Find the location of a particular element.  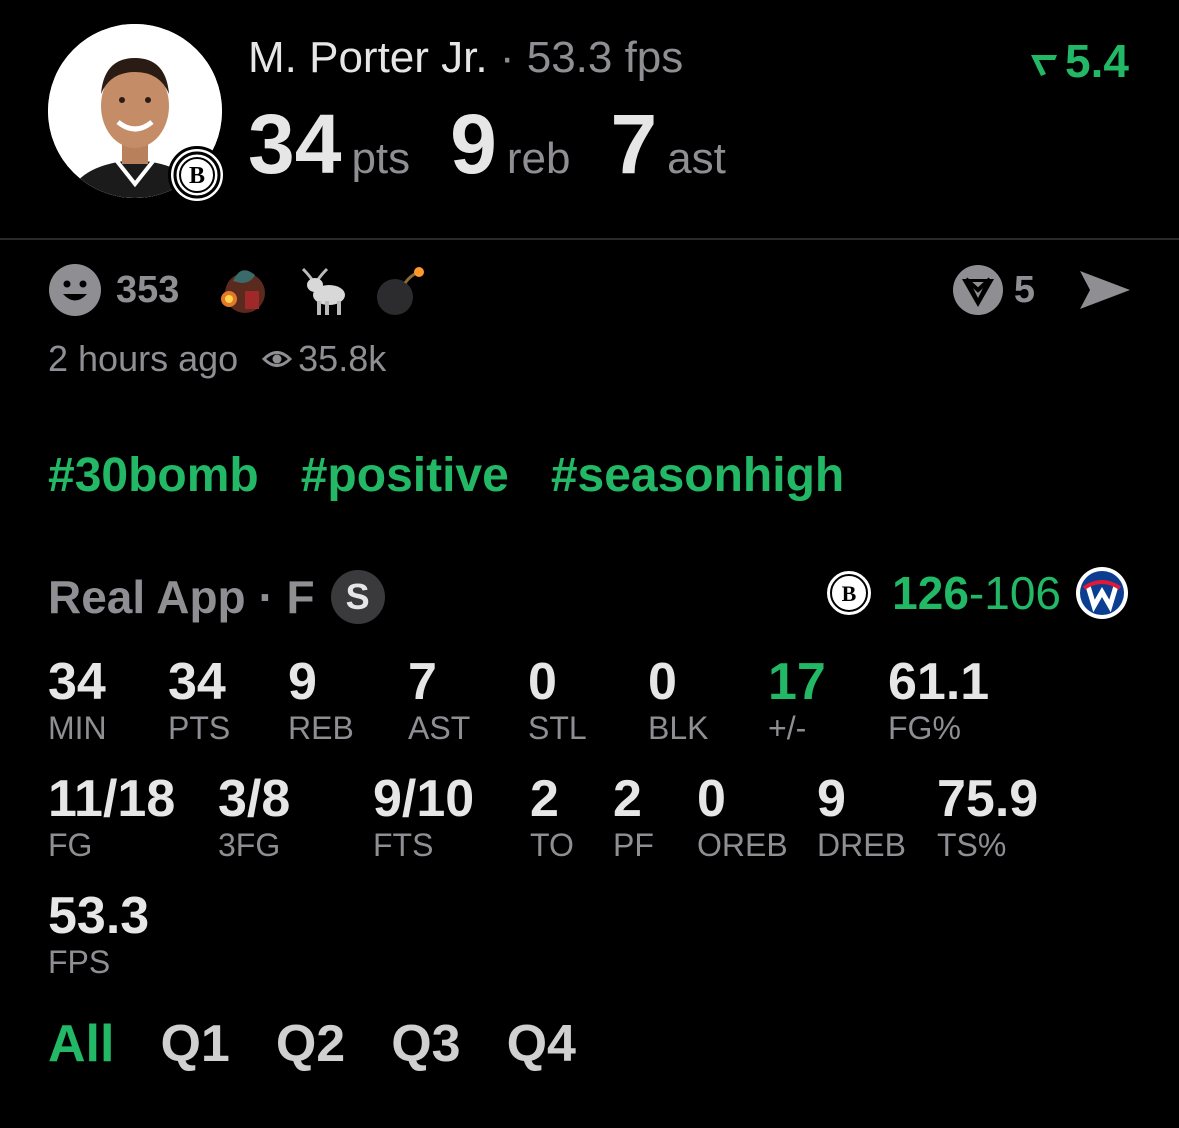

stat-plus-minus: 17 +/- is located at coordinates (797, 699).